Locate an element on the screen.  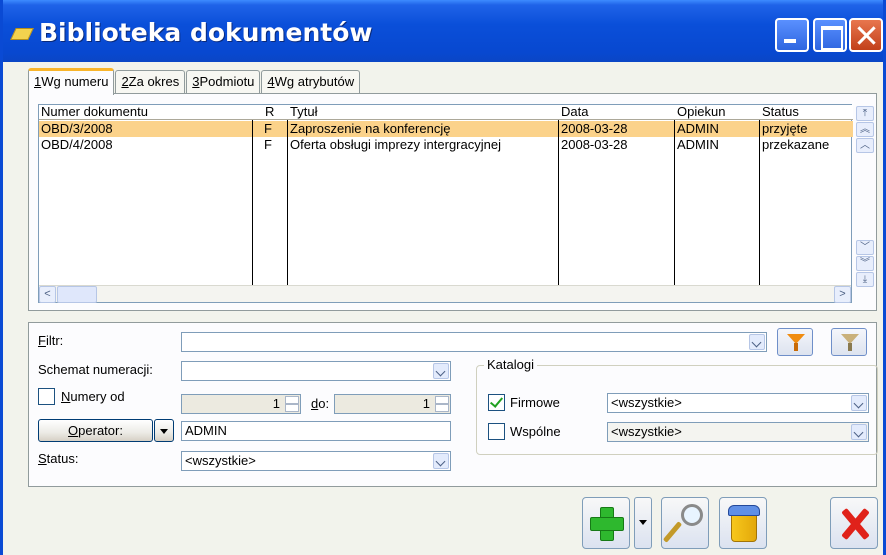
numer-do-stepper: 1 is located at coordinates (392, 404).